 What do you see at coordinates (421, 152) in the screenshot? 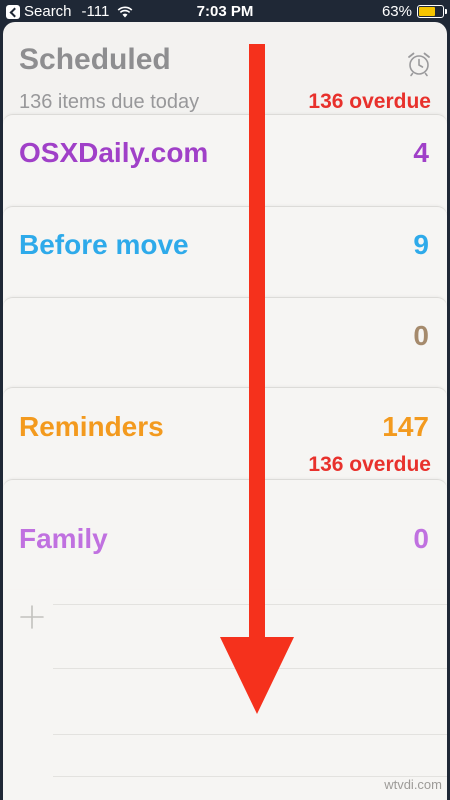
I see `list-count: 4` at bounding box center [421, 152].